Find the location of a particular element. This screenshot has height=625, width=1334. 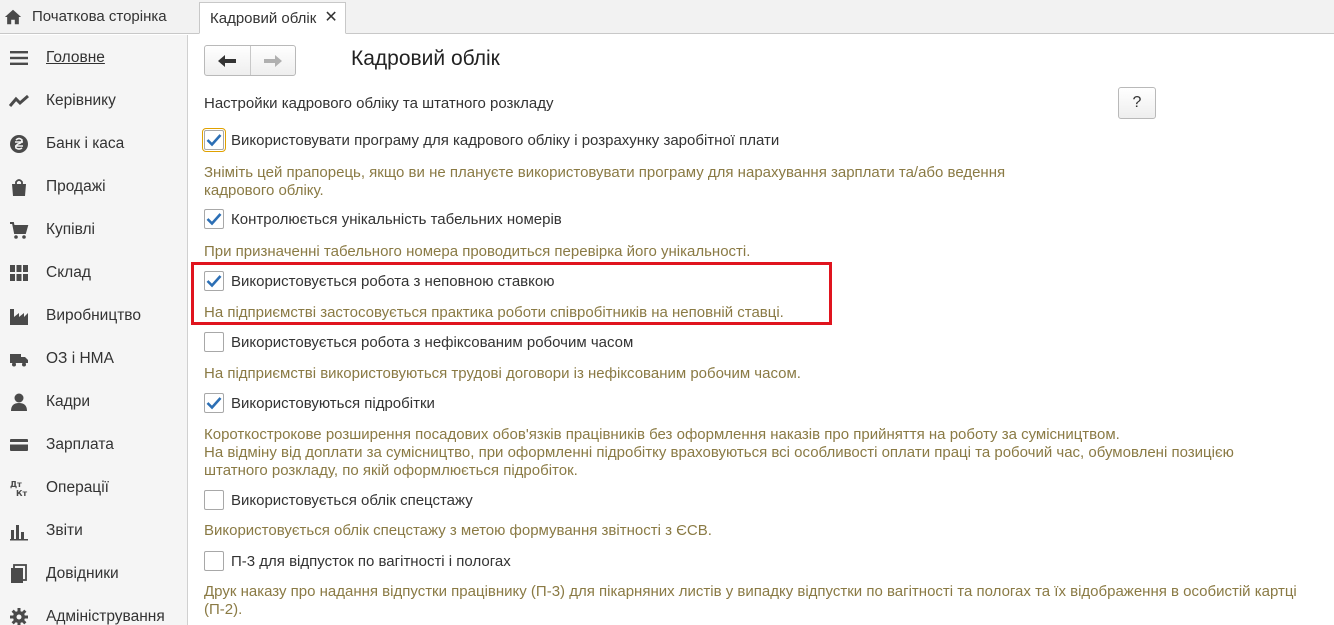

back-button is located at coordinates (227, 60).